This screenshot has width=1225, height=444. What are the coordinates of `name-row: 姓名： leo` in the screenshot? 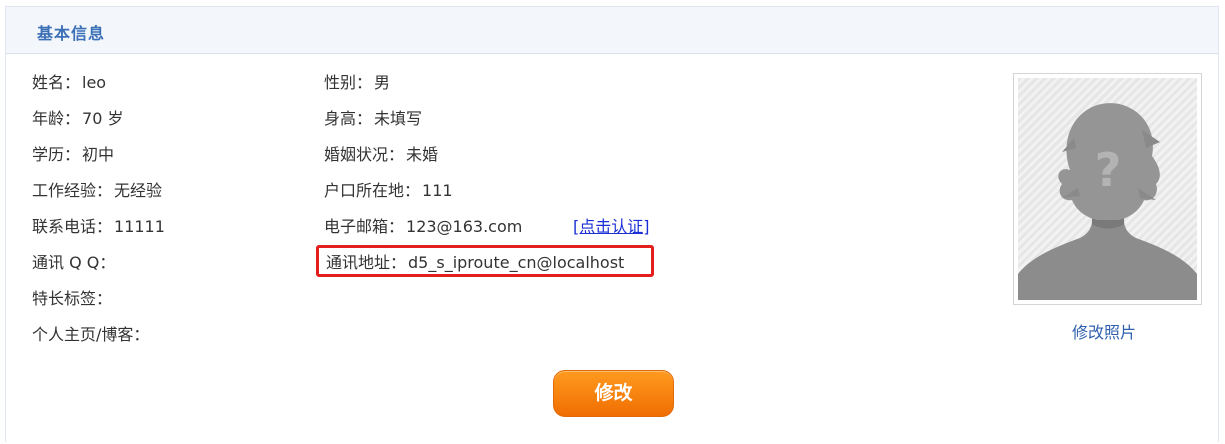 It's located at (69, 83).